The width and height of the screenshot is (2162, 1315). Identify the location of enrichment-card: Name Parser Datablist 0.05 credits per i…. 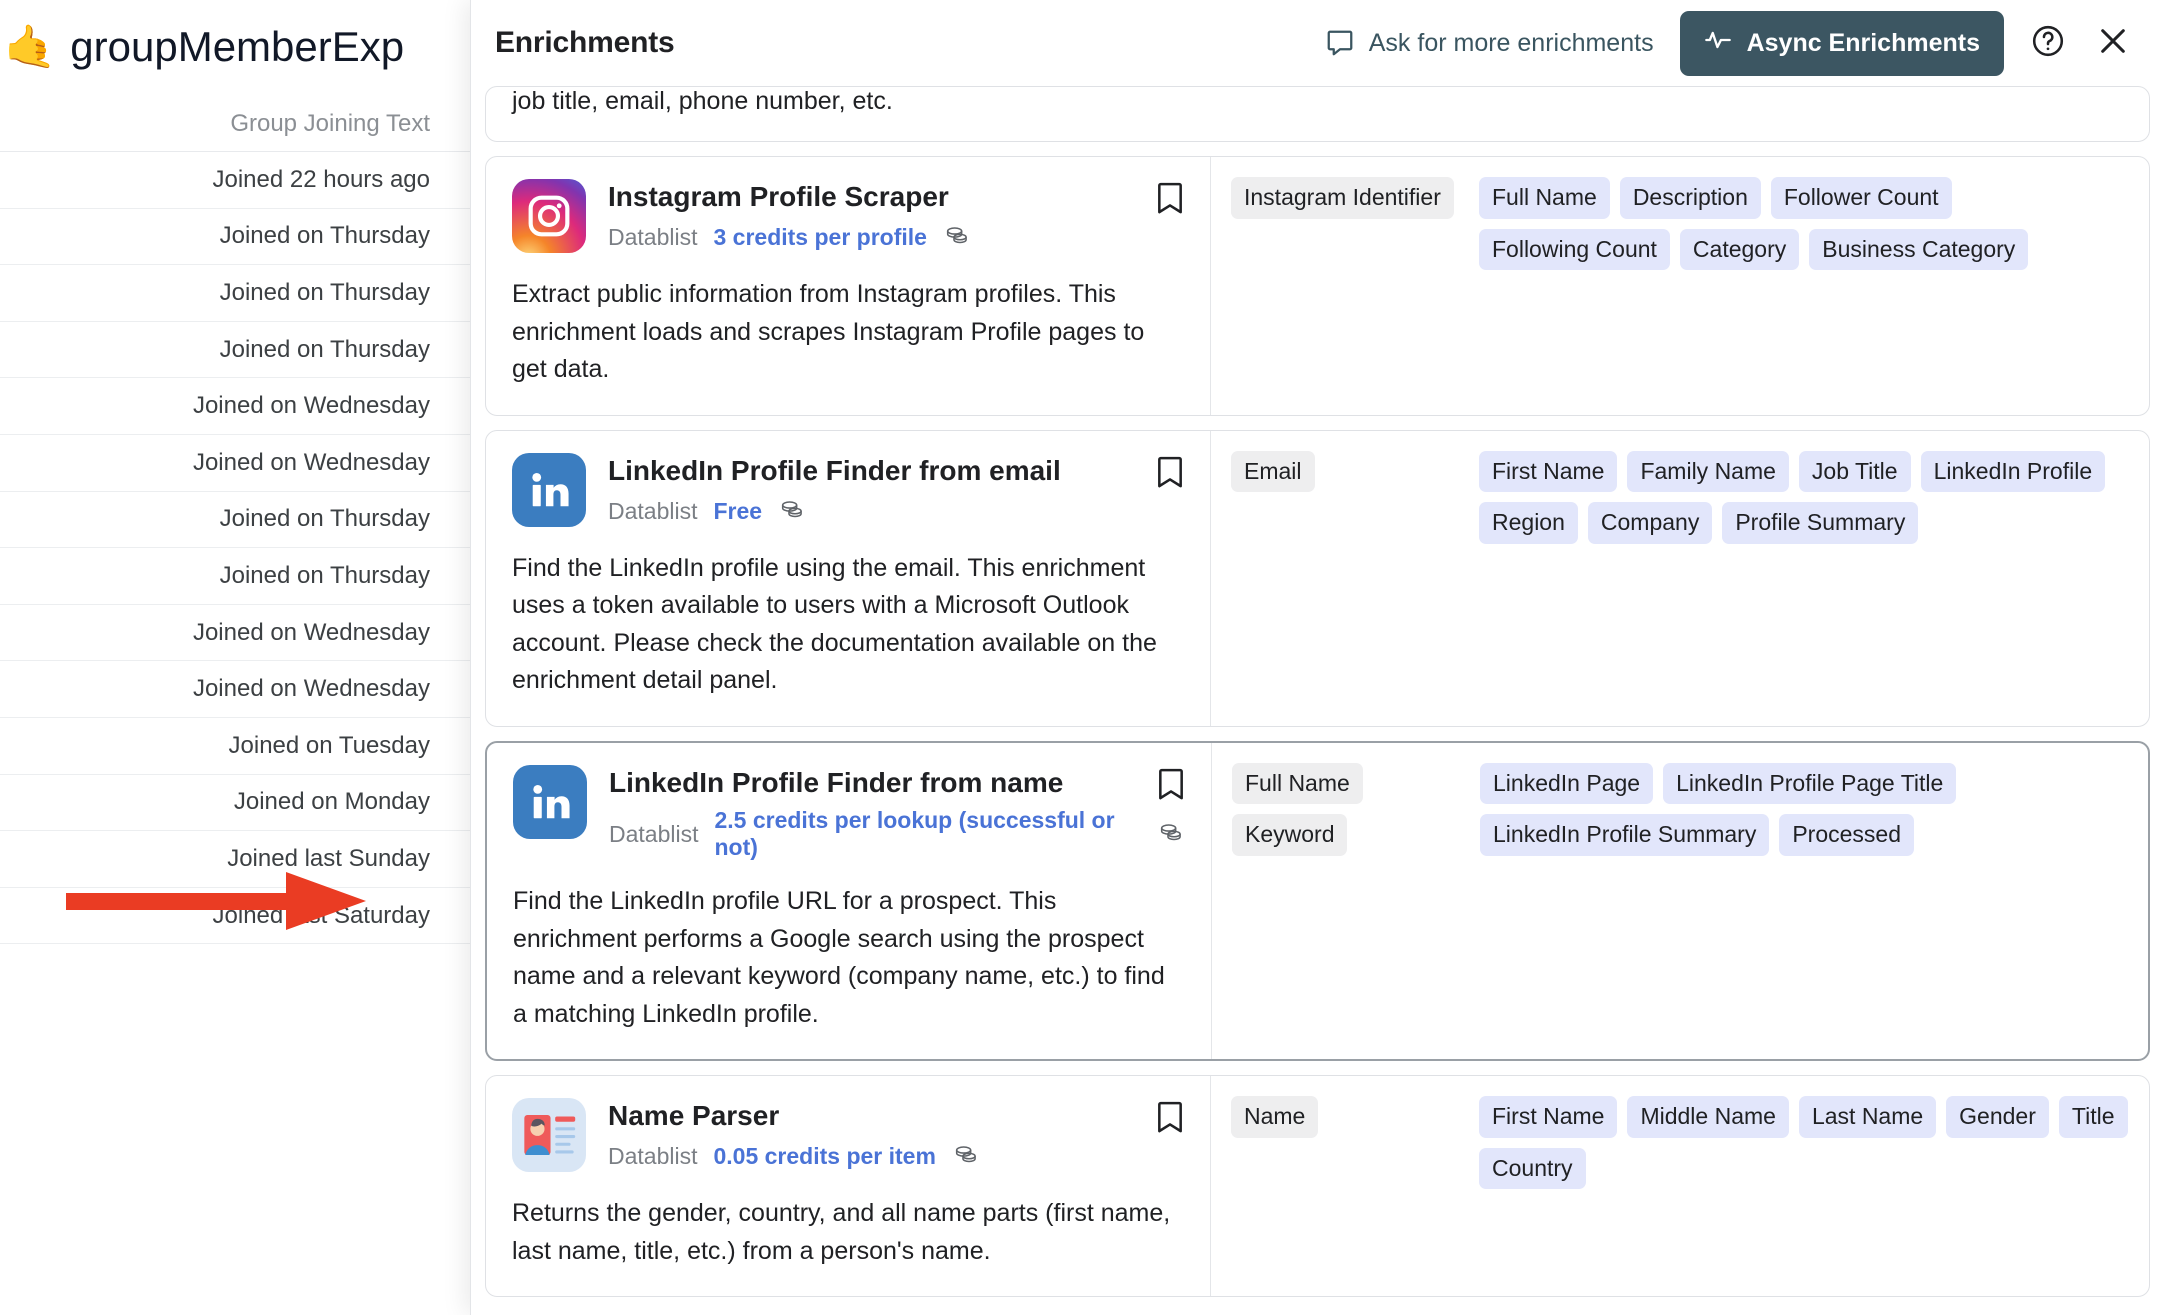
(1317, 1186).